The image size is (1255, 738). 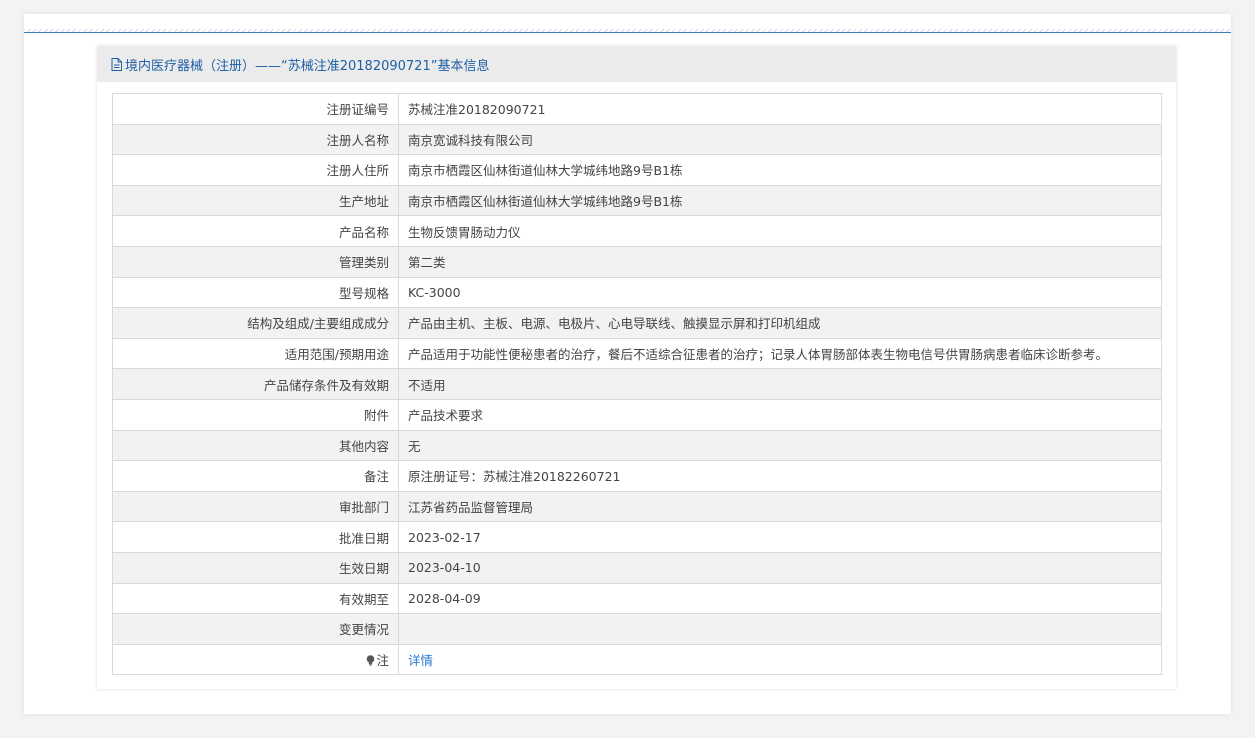 I want to click on table-row: 审批部门 江苏省药品监督管理局, so click(x=637, y=506).